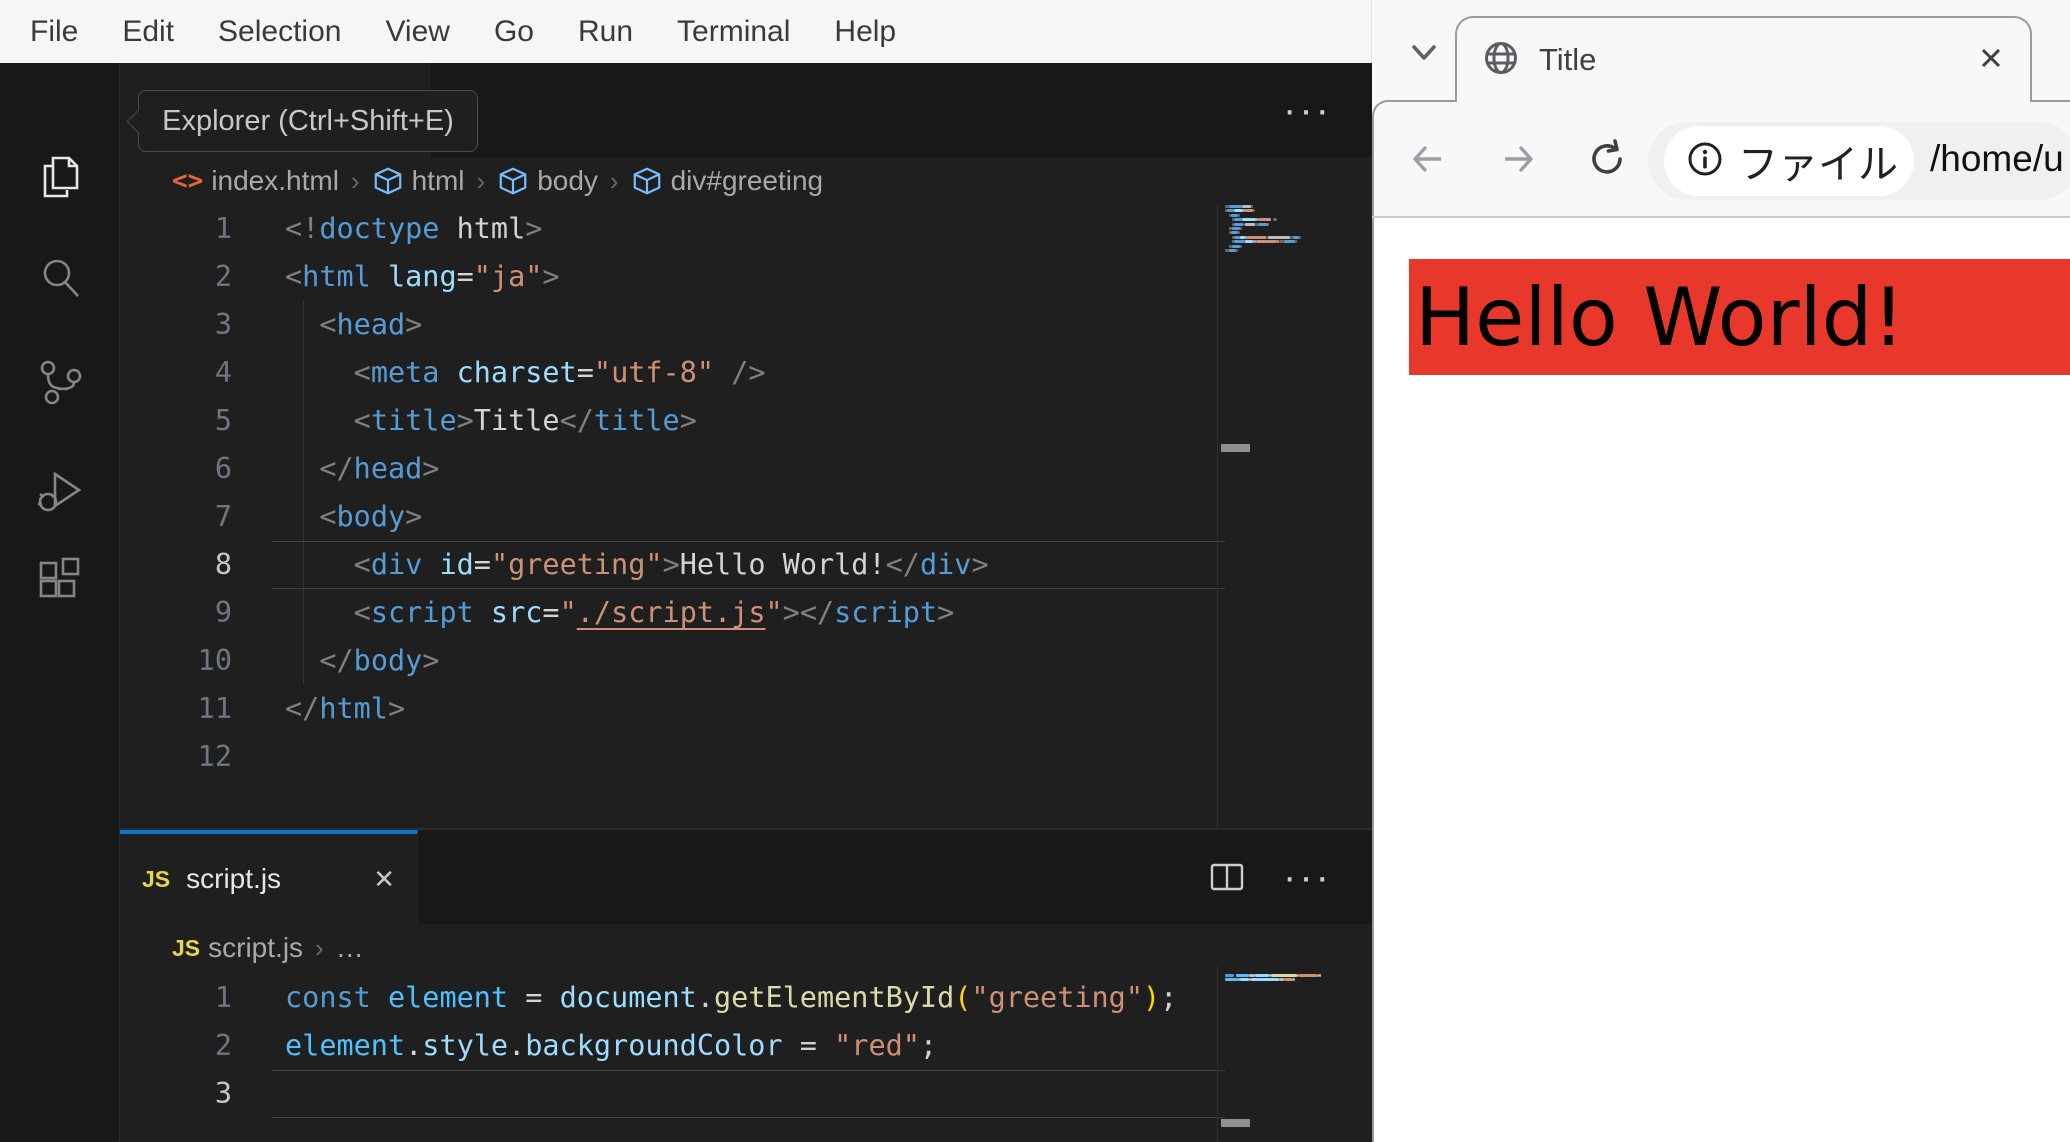 Image resolution: width=2070 pixels, height=1142 pixels. Describe the element at coordinates (223, 372) in the screenshot. I see `line-number: 4` at that location.